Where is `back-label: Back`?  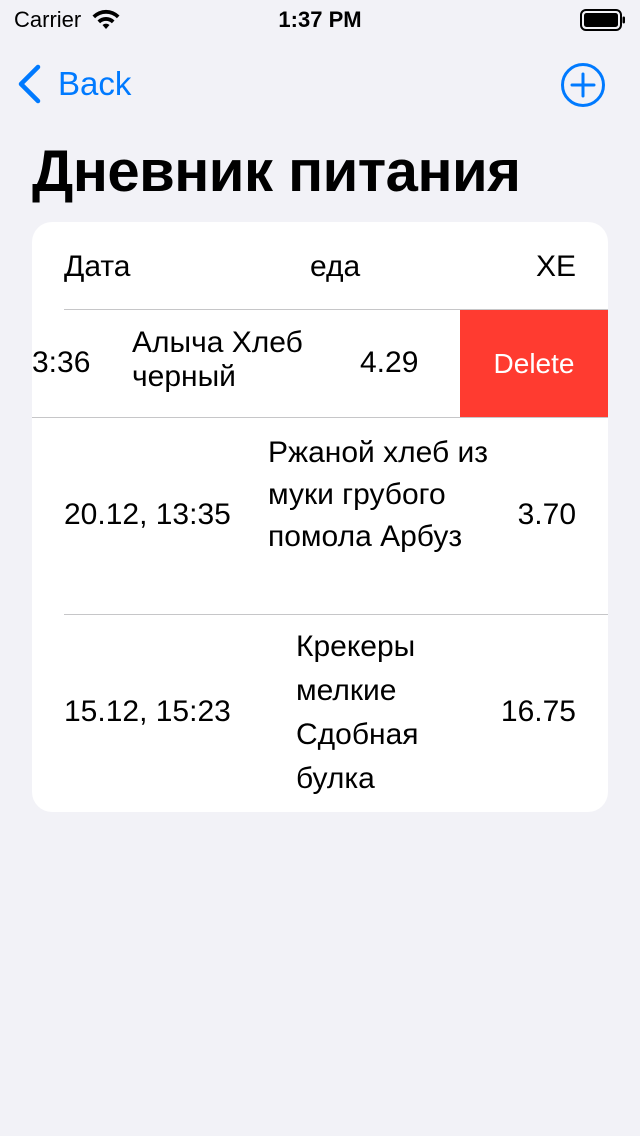
back-label: Back is located at coordinates (95, 83).